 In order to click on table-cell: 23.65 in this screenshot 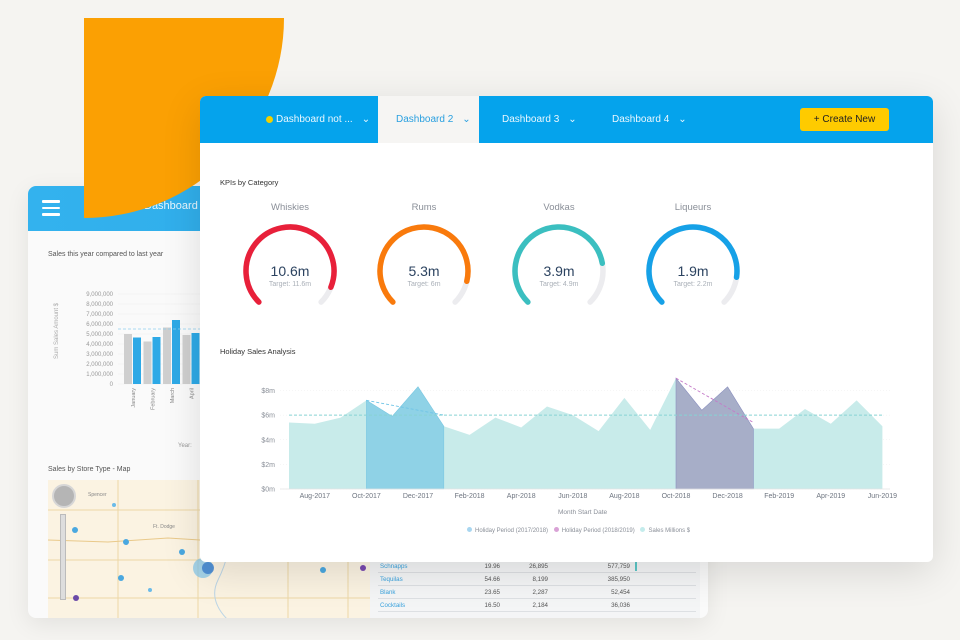, I will do `click(492, 592)`.